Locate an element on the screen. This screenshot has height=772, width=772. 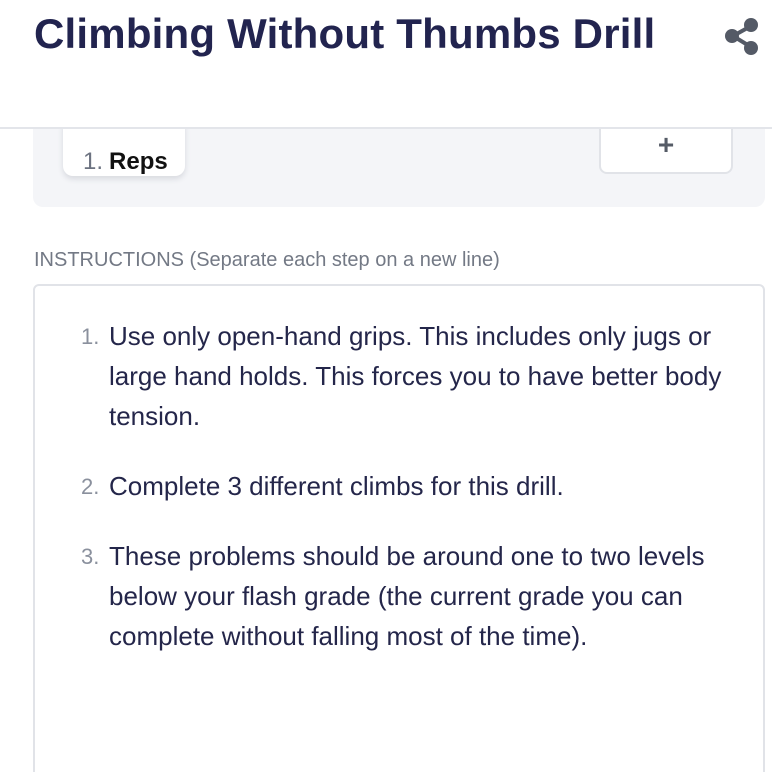
set-tab-text: 1. Reps is located at coordinates (125, 162).